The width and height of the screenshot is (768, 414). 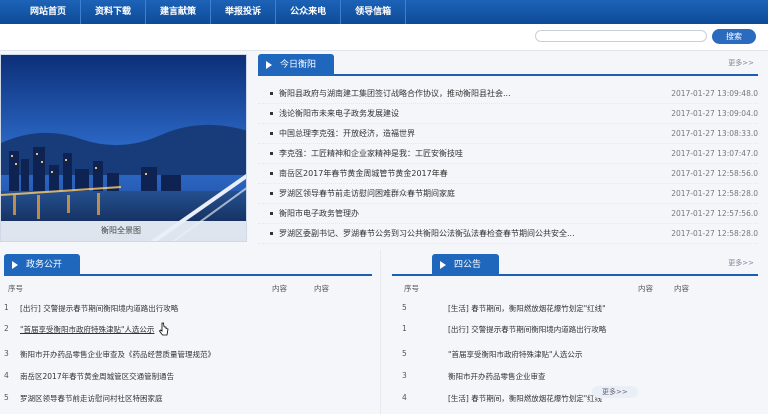 What do you see at coordinates (714, 93) in the screenshot?
I see `news-time: 2017-01-27 13:09:48.0` at bounding box center [714, 93].